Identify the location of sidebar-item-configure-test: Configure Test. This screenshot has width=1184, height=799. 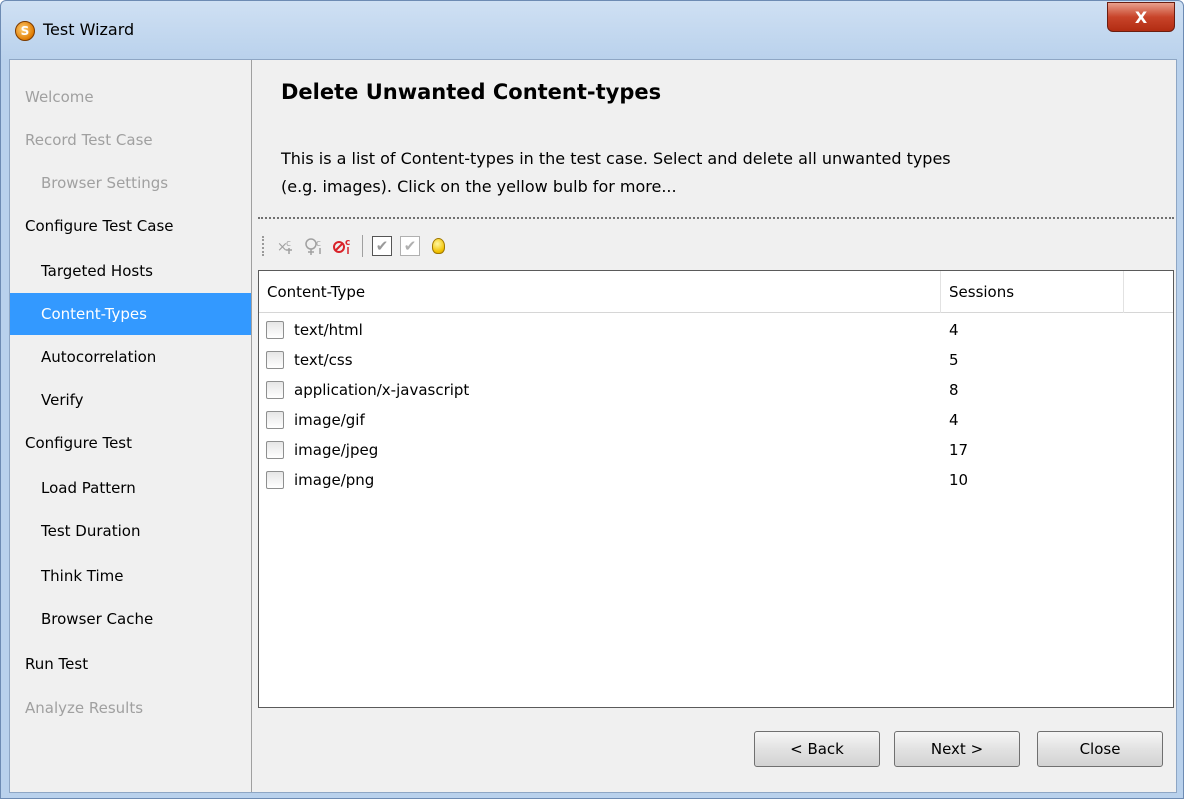
(130, 443).